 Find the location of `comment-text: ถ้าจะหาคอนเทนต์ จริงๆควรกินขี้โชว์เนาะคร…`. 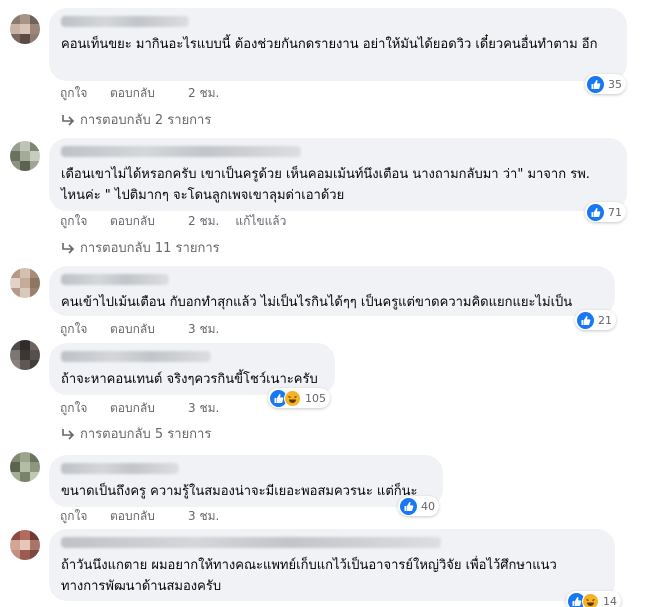

comment-text: ถ้าจะหาคอนเทนต์ จริงๆควรกินขี้โชว์เนาะคร… is located at coordinates (189, 379).